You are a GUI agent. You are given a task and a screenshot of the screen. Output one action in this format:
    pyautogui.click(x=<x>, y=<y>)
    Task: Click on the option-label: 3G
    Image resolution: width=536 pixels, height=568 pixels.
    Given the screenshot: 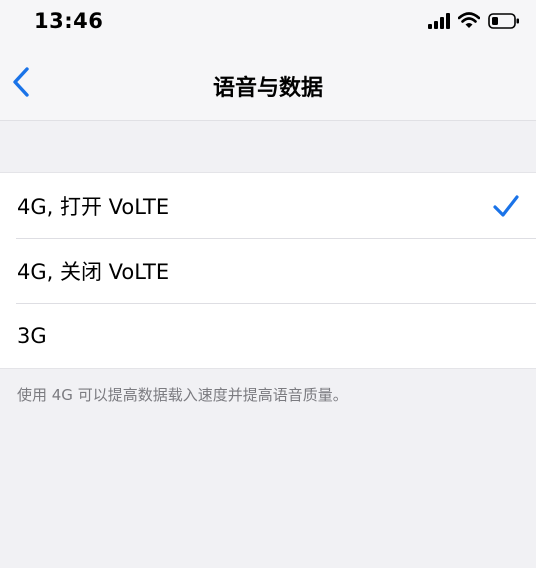 What is the action you would take?
    pyautogui.click(x=32, y=335)
    